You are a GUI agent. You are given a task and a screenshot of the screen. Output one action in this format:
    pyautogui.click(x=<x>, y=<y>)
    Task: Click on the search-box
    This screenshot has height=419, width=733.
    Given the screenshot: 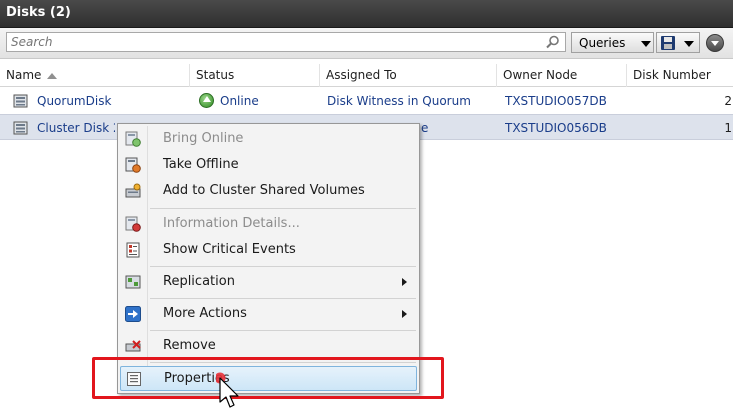 What is the action you would take?
    pyautogui.click(x=286, y=42)
    